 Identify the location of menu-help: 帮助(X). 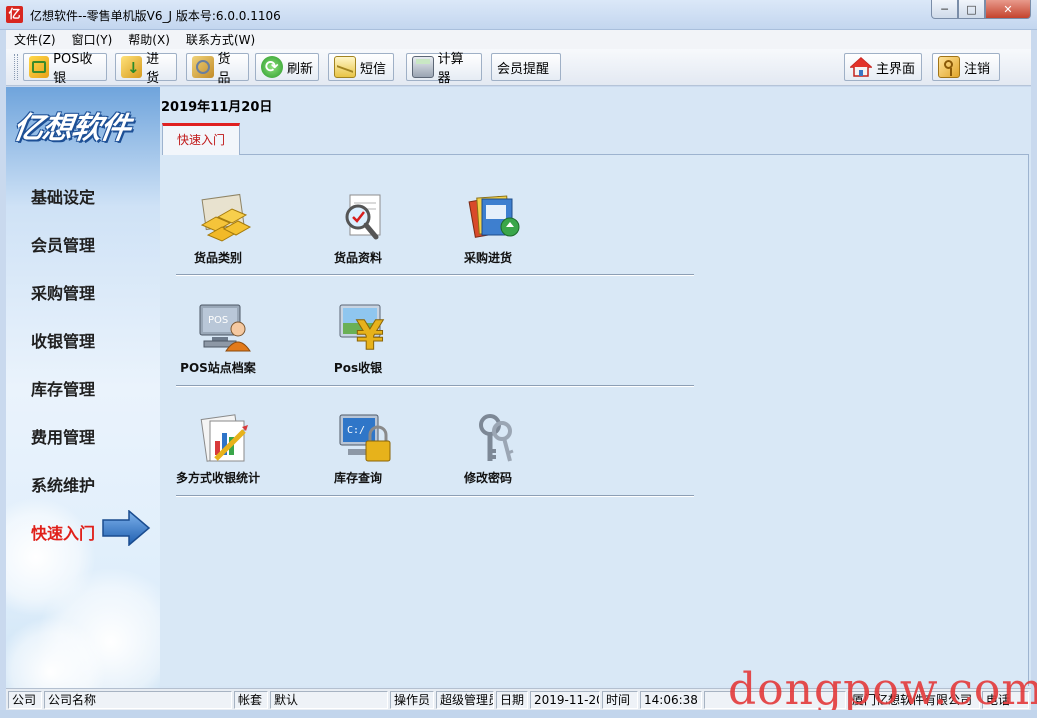
(149, 39).